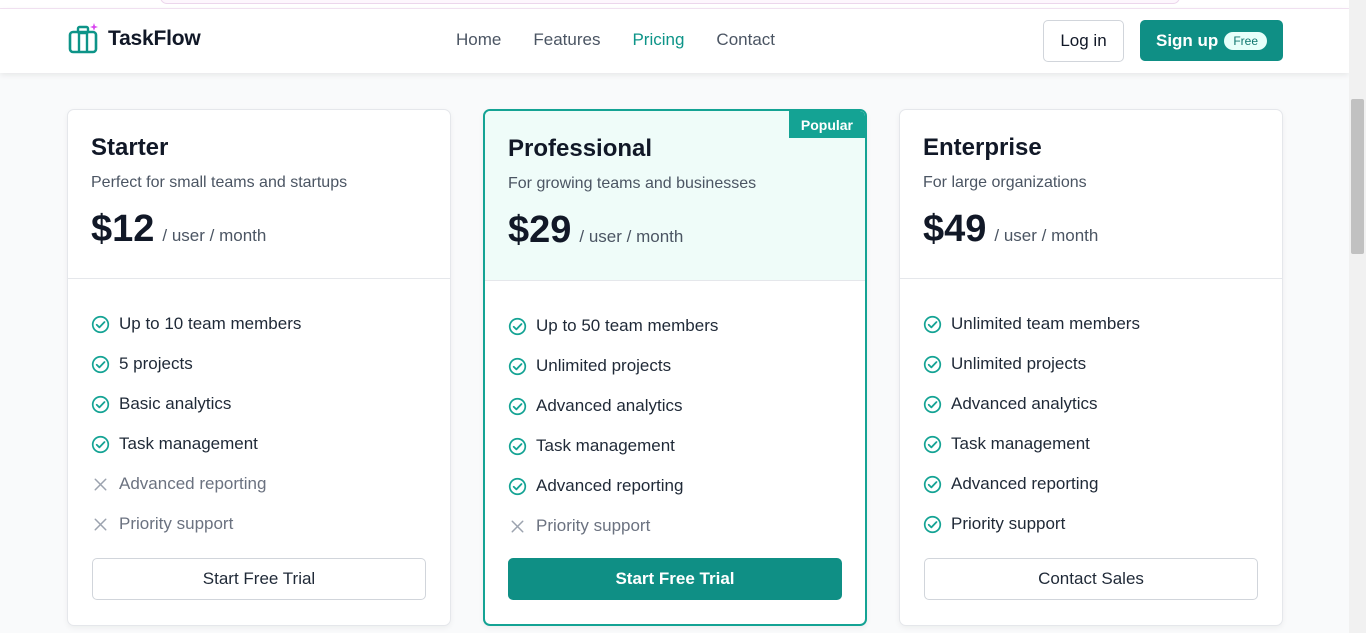  Describe the element at coordinates (826, 124) in the screenshot. I see `popular-badge: Popular` at that location.